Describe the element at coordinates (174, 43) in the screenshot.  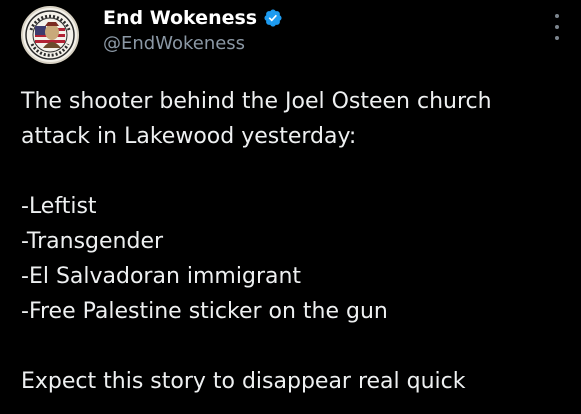
I see `author-handle: @EndWokeness` at that location.